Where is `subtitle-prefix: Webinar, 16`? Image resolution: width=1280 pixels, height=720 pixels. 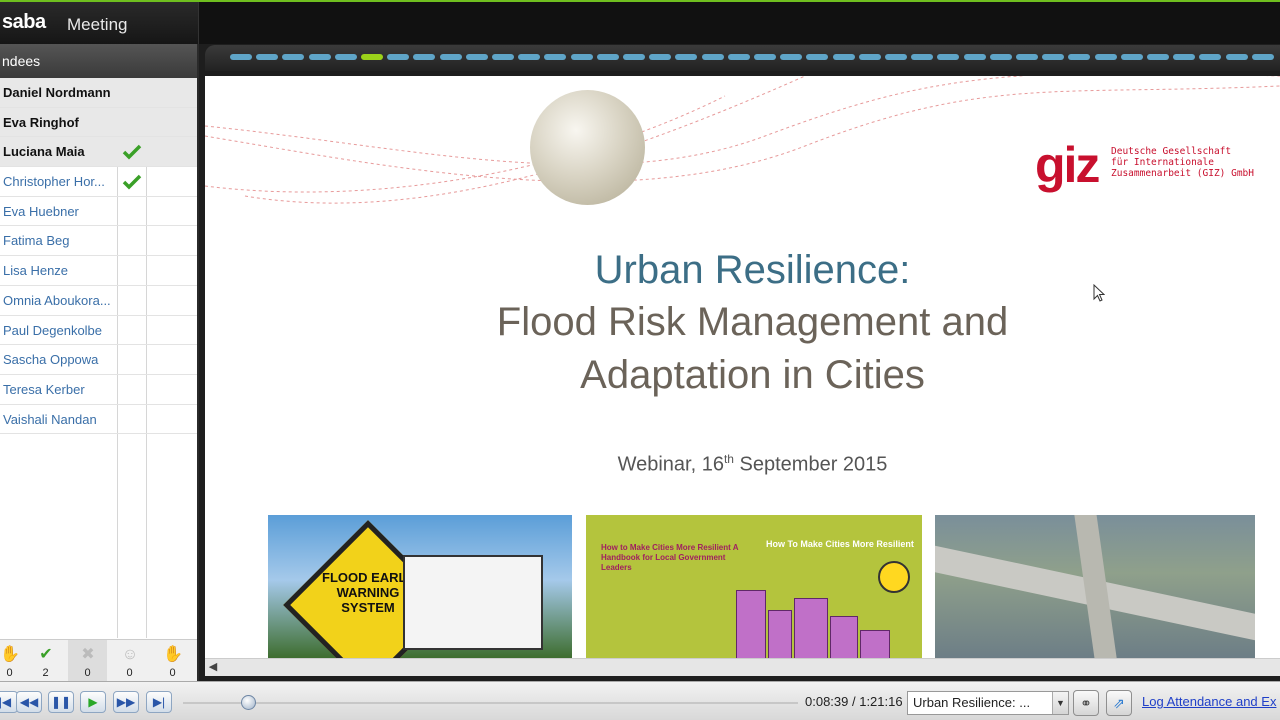 subtitle-prefix: Webinar, 16 is located at coordinates (670, 464).